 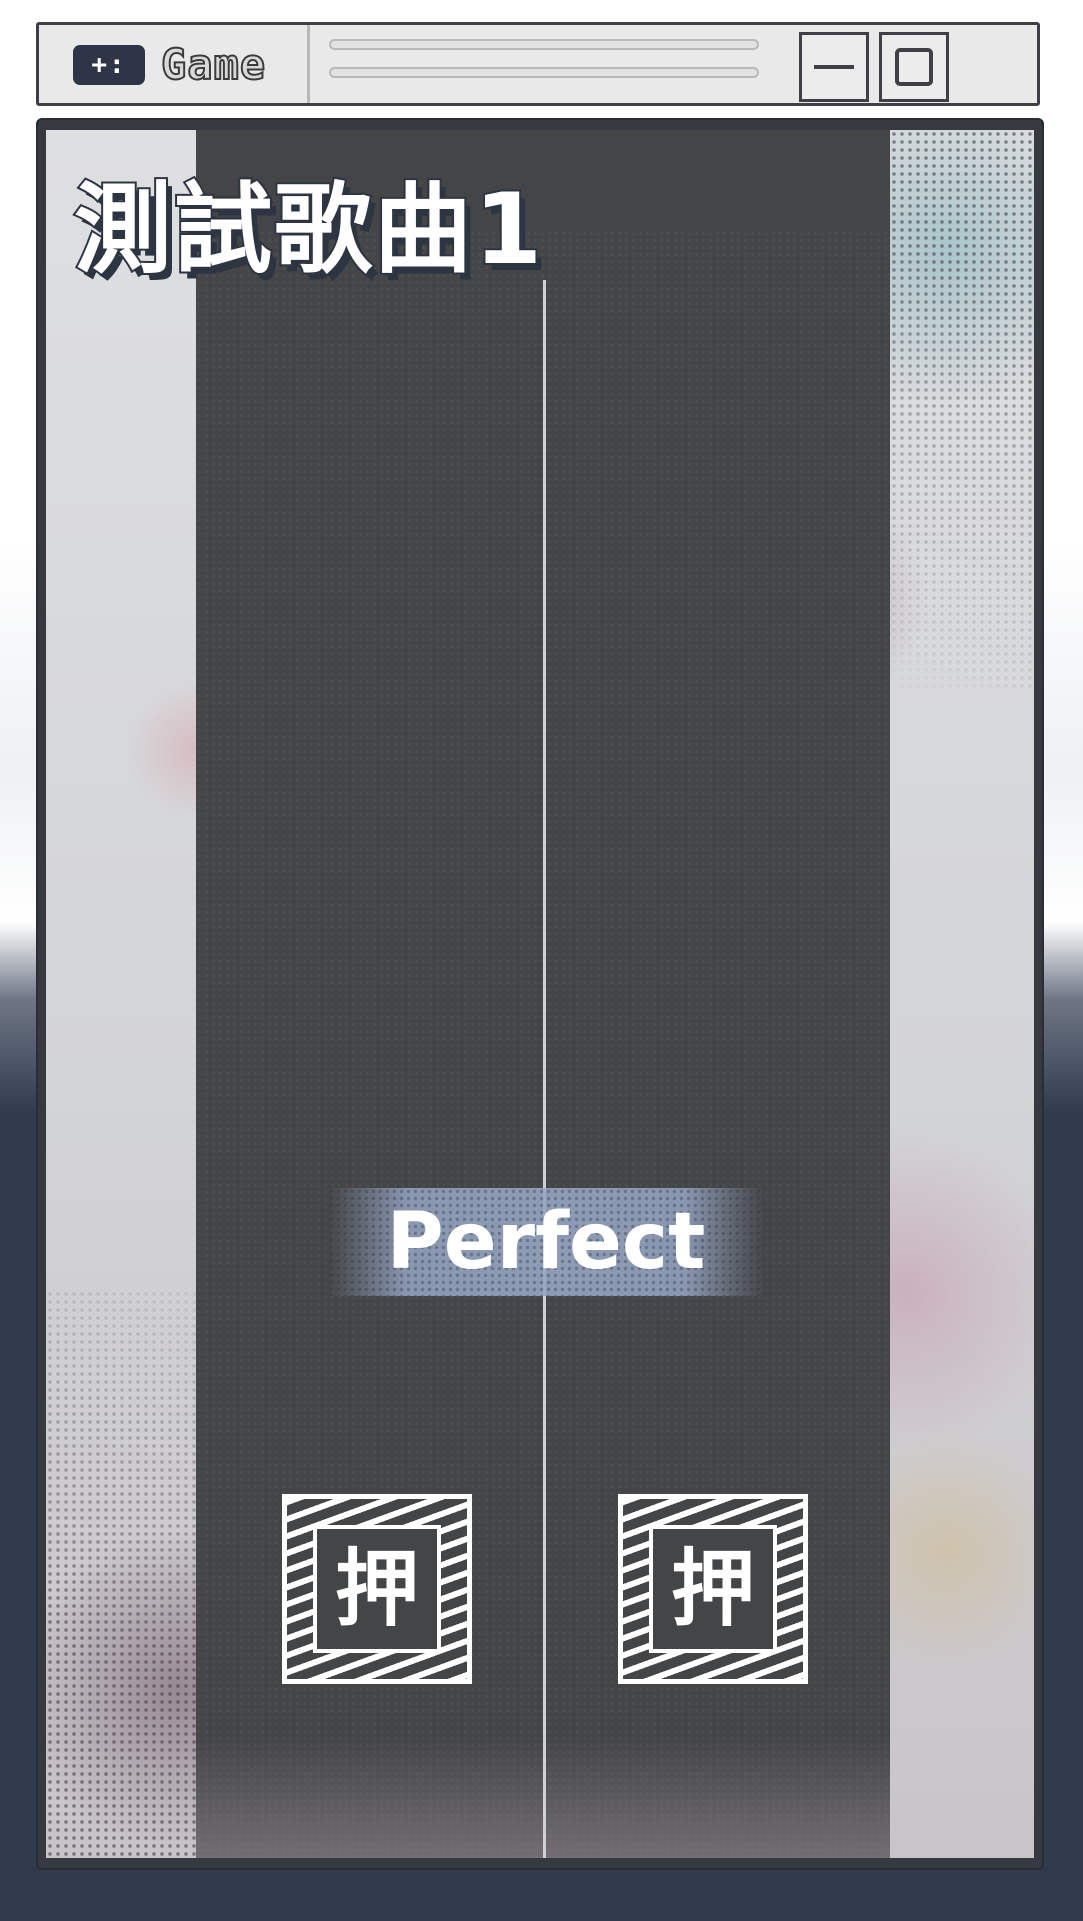 I want to click on press-key-right: 押, so click(x=713, y=1589).